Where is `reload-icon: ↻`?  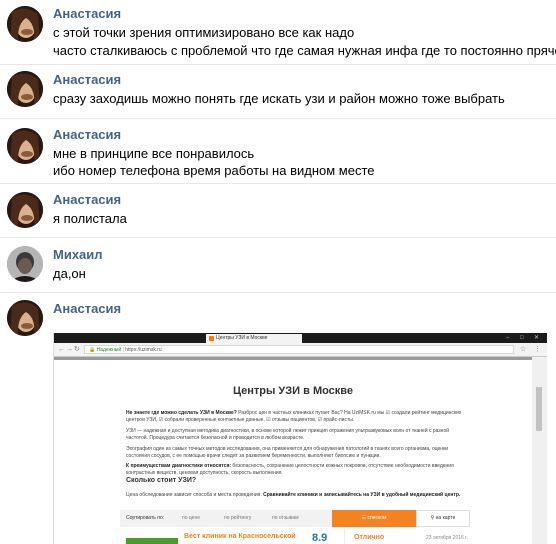 reload-icon: ↻ is located at coordinates (77, 349).